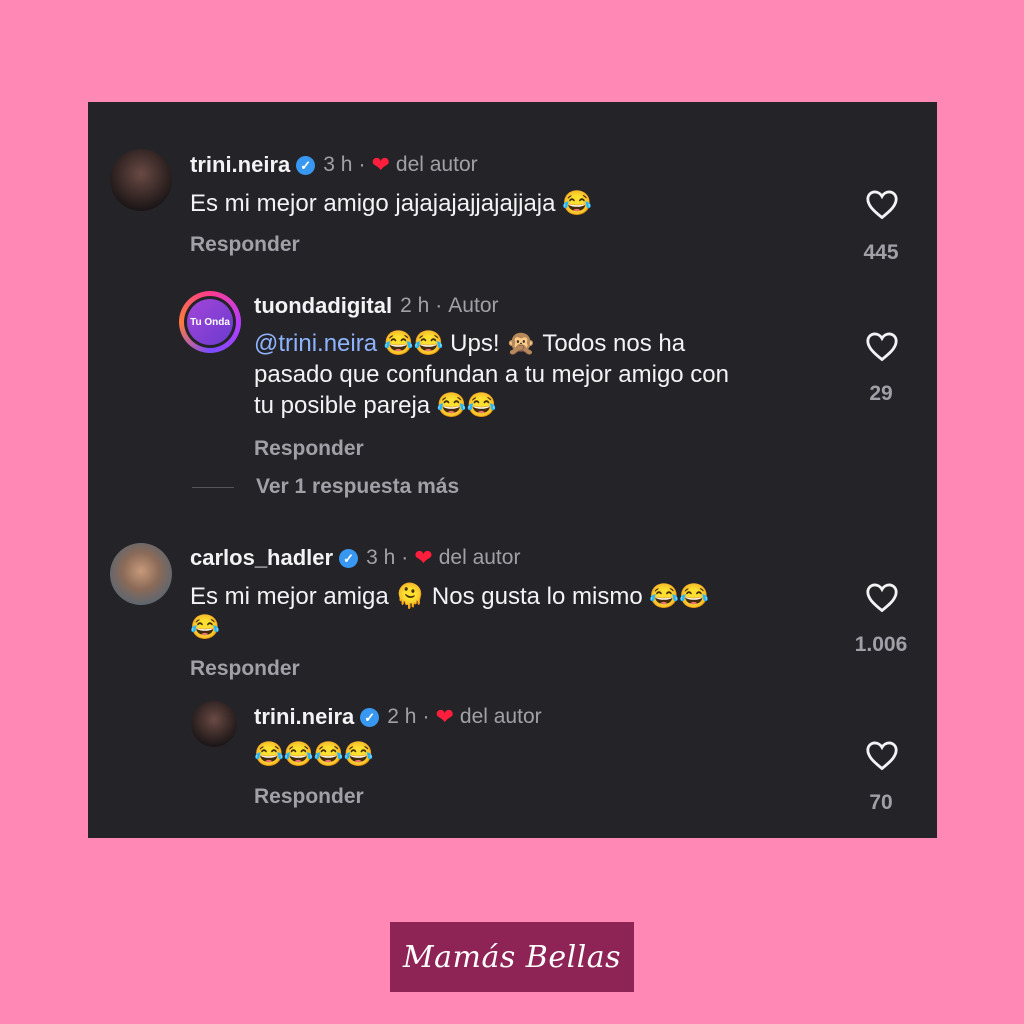 Image resolution: width=1024 pixels, height=1024 pixels. Describe the element at coordinates (315, 343) in the screenshot. I see `mention-link: @trini.neira` at that location.